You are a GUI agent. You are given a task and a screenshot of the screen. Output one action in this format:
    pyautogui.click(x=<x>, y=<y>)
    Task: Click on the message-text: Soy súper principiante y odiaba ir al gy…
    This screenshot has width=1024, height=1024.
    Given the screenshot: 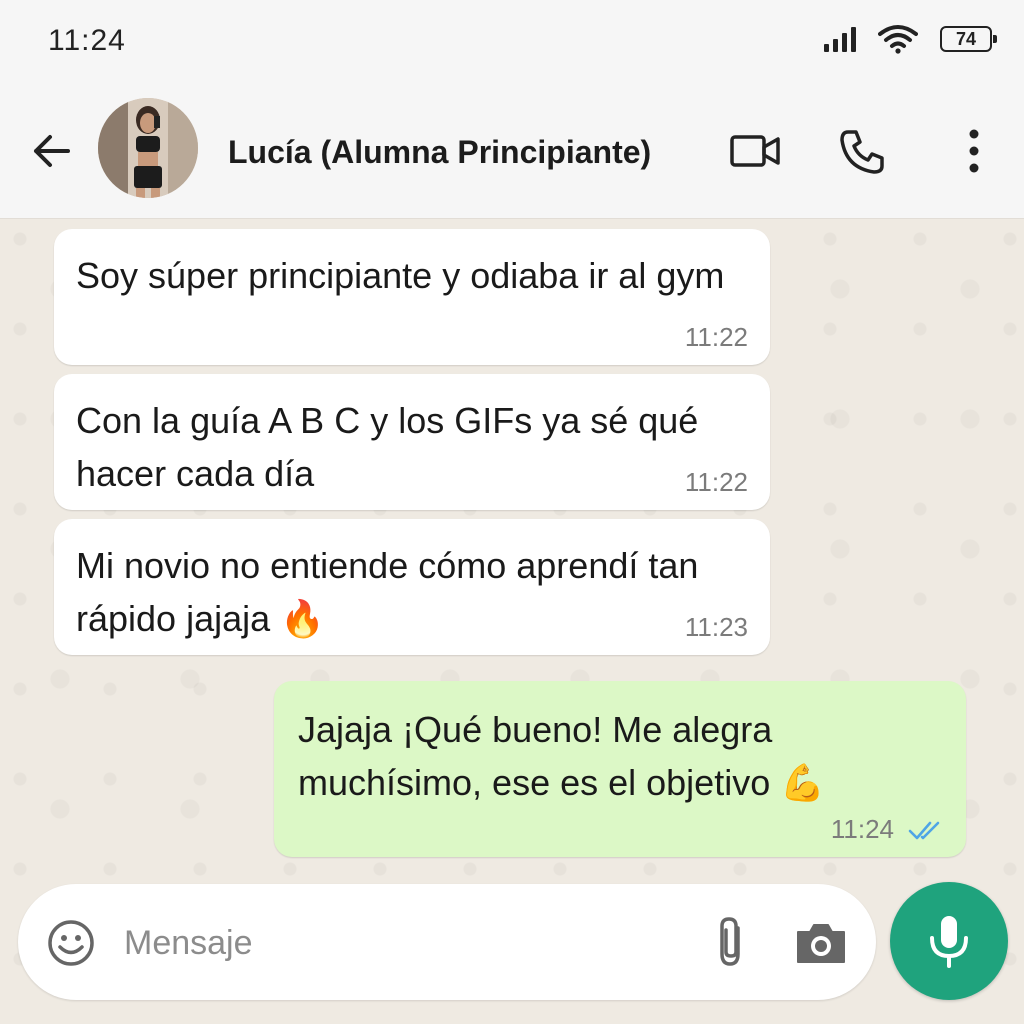 What is the action you would take?
    pyautogui.click(x=400, y=275)
    